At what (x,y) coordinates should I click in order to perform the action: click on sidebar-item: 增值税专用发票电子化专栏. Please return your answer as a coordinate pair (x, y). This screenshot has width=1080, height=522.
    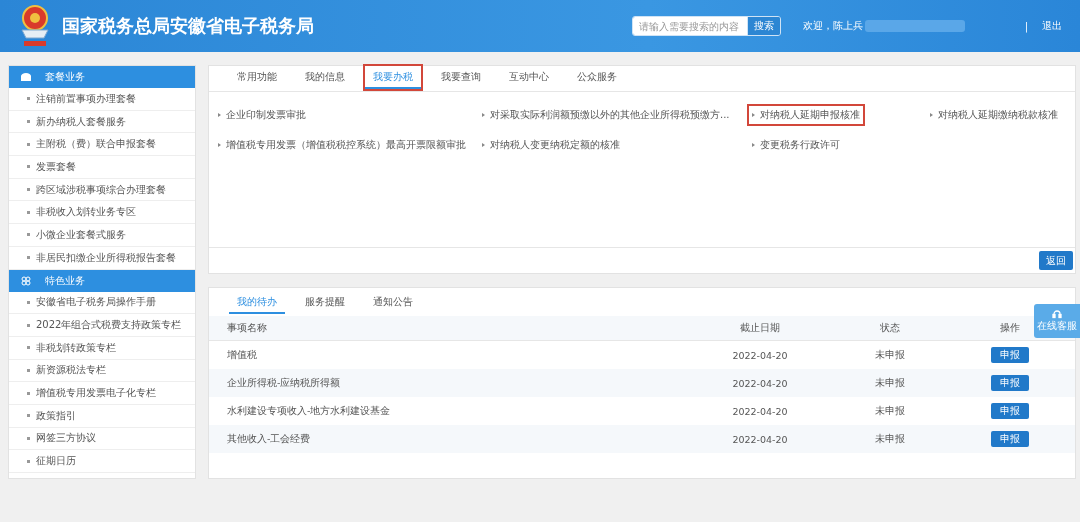
    Looking at the image, I should click on (102, 393).